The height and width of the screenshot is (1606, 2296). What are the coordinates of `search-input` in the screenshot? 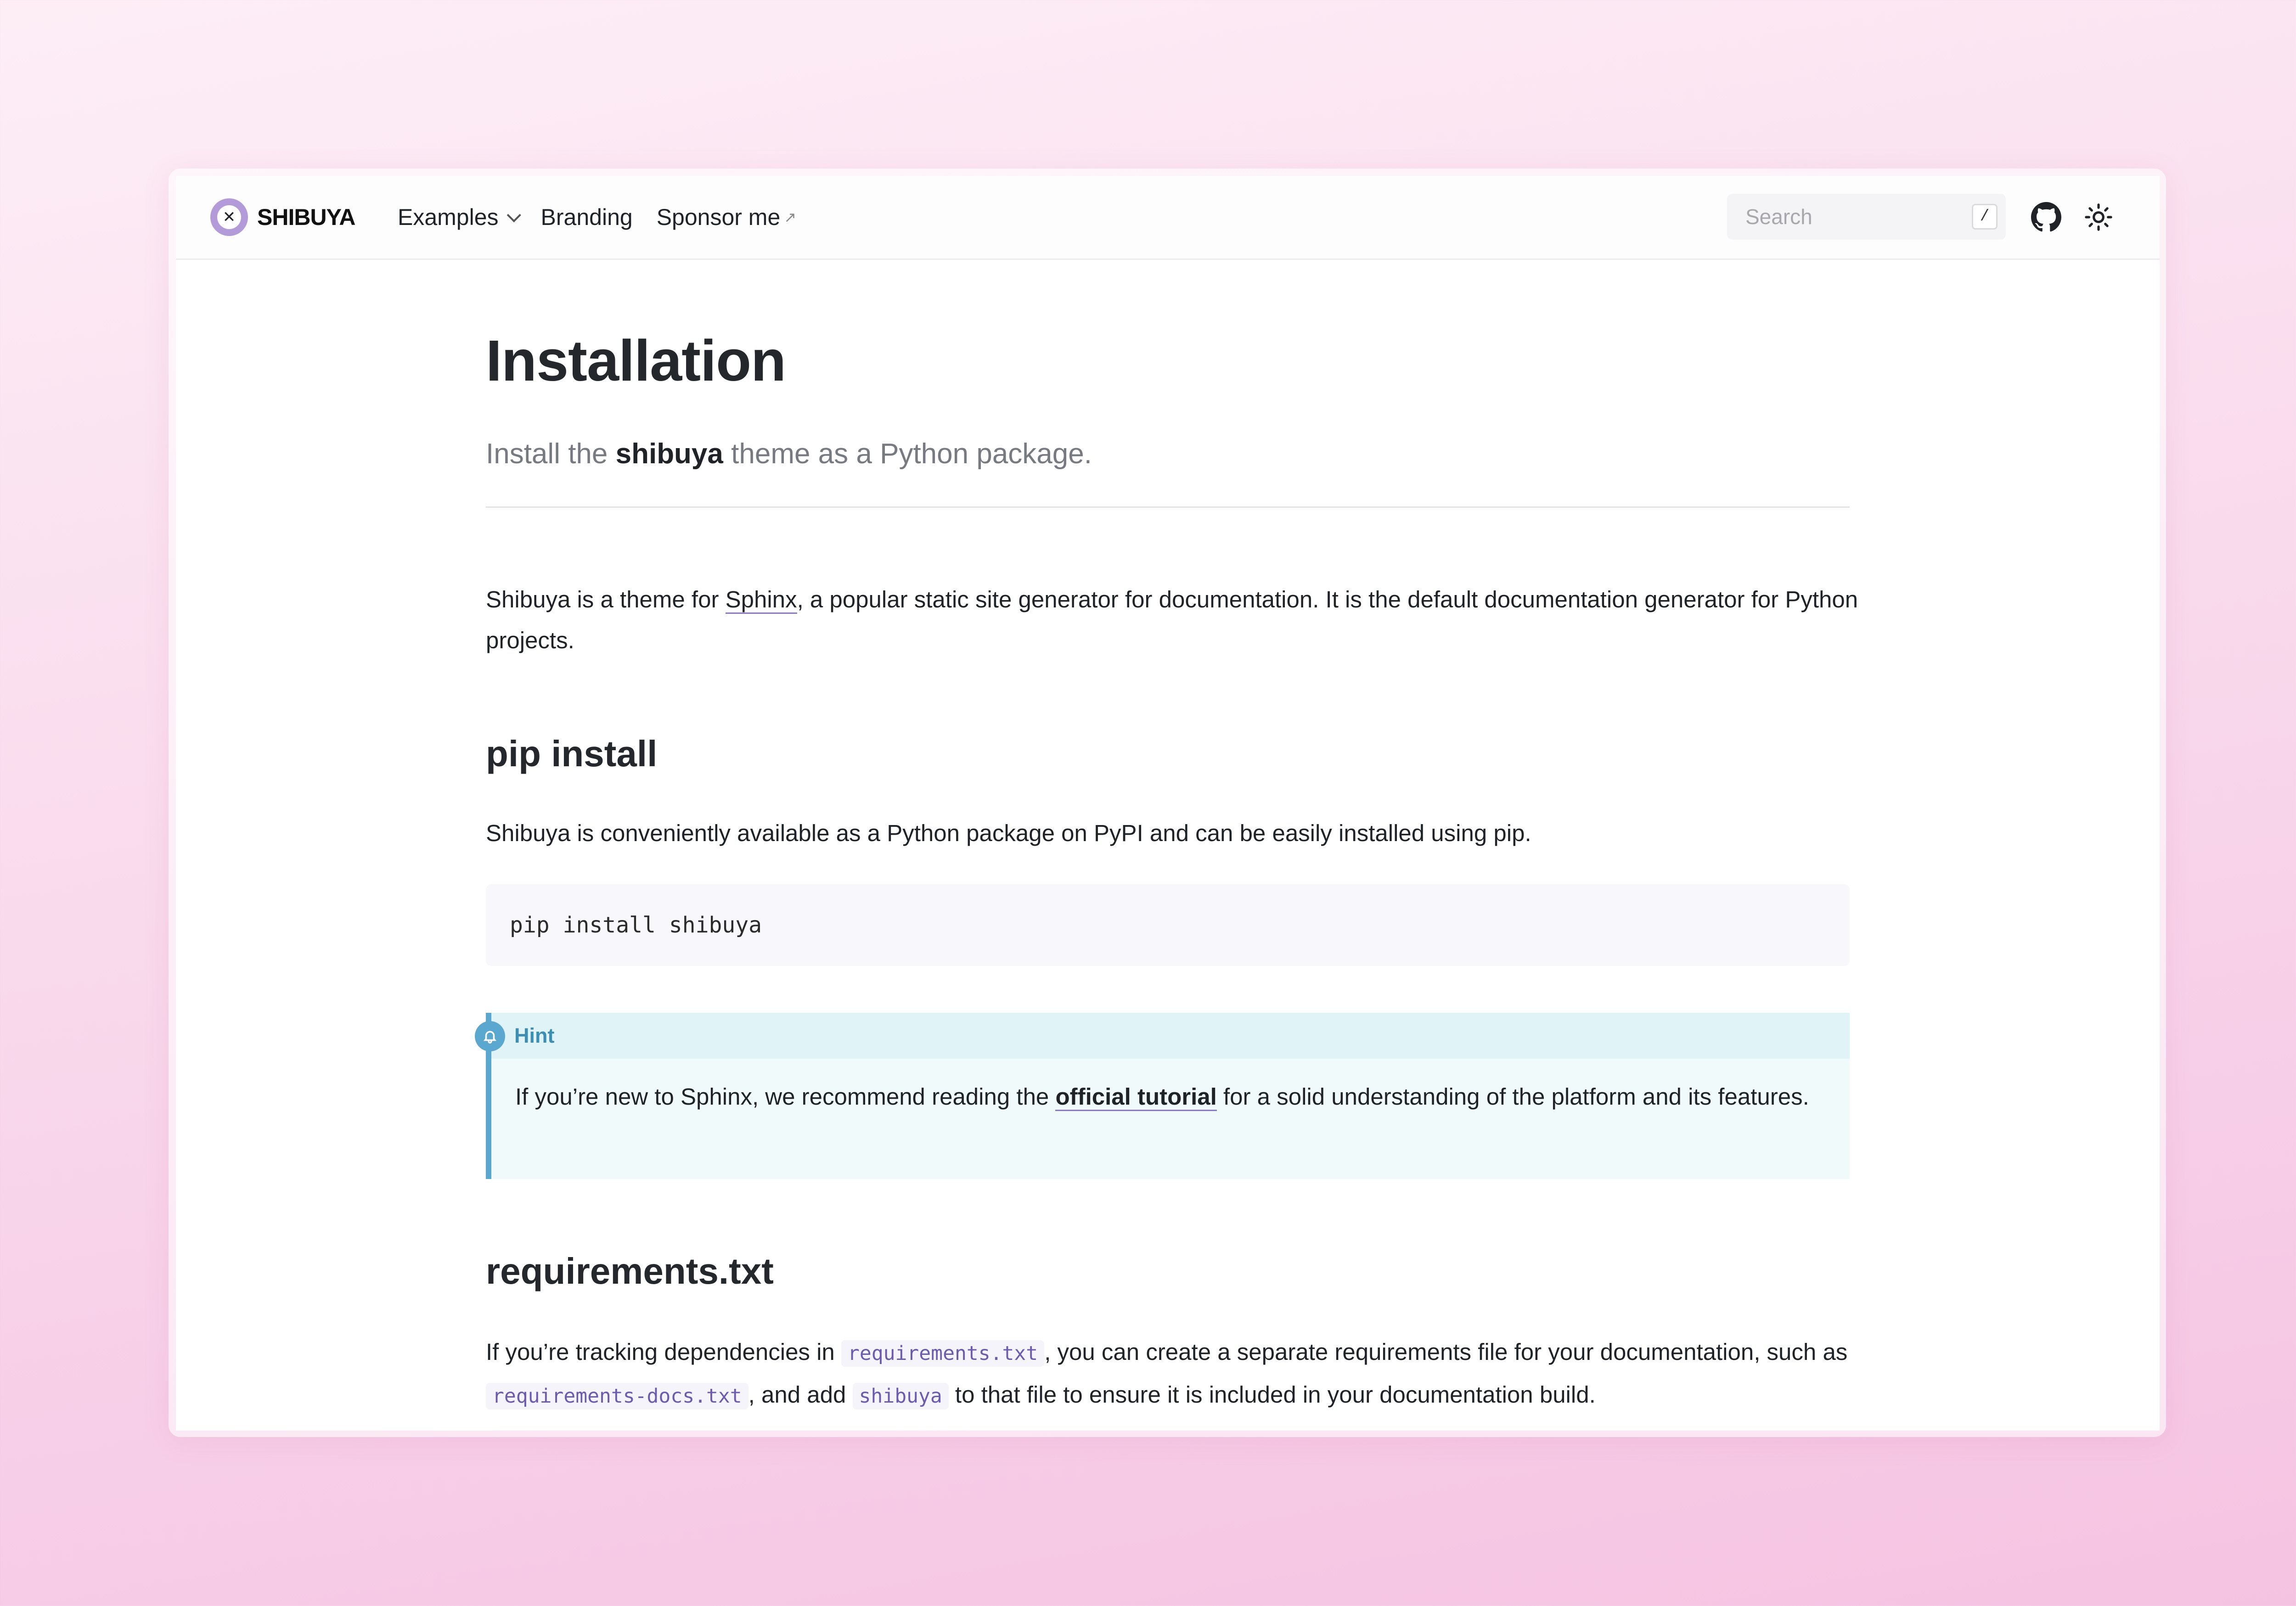 It's located at (1847, 217).